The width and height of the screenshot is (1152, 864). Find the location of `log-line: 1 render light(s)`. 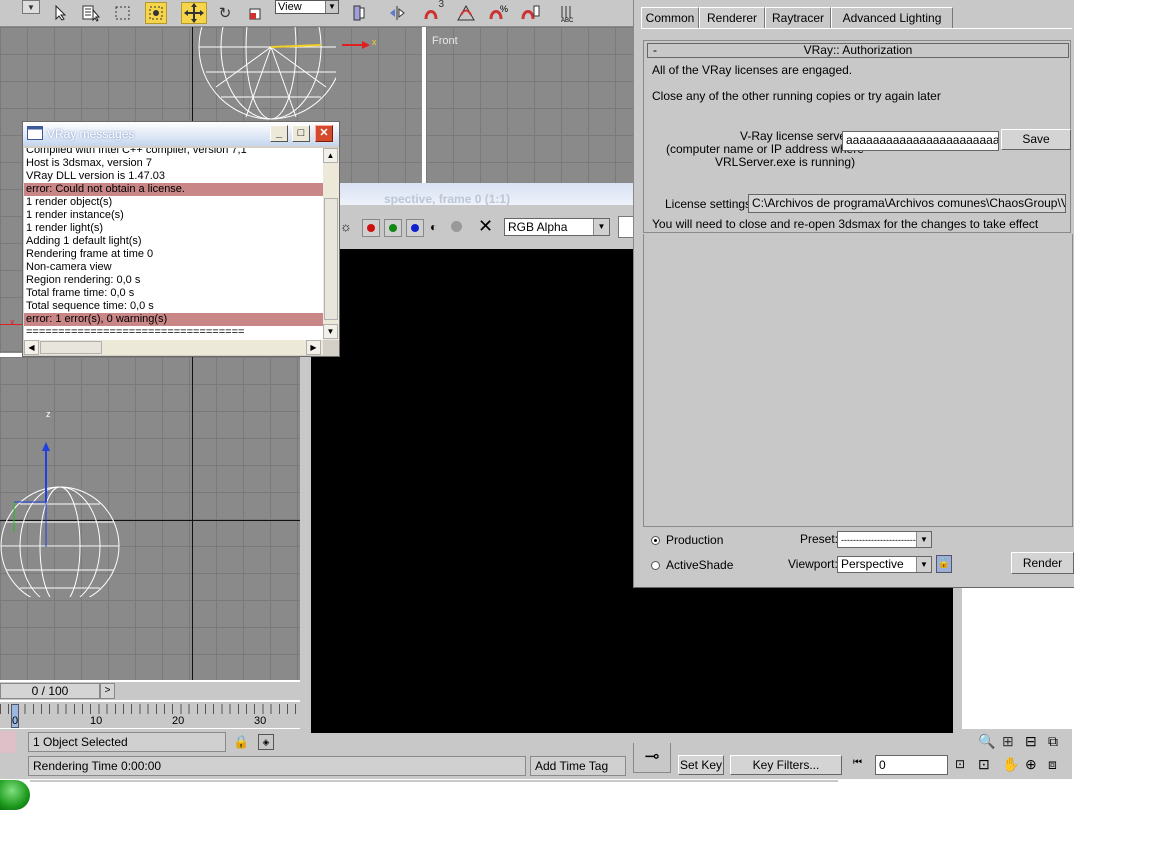

log-line: 1 render light(s) is located at coordinates (65, 228).